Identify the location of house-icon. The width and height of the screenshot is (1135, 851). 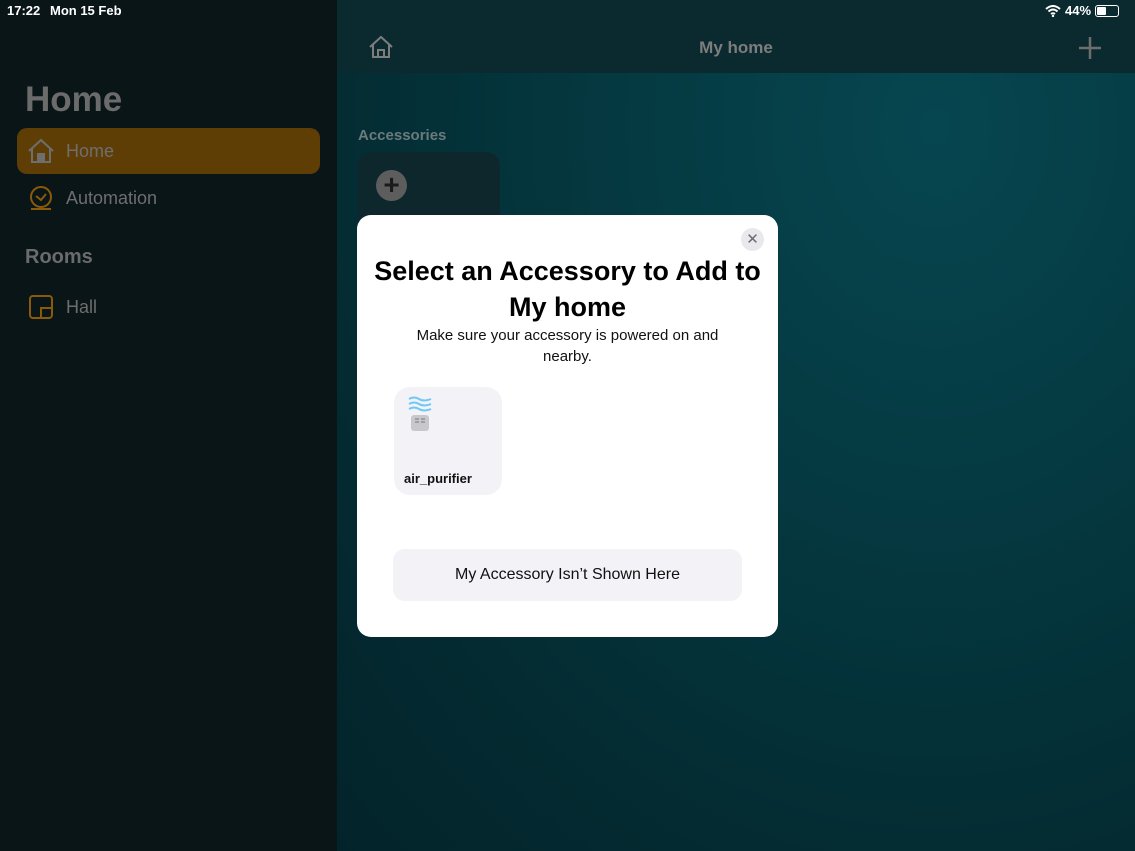
(41, 151).